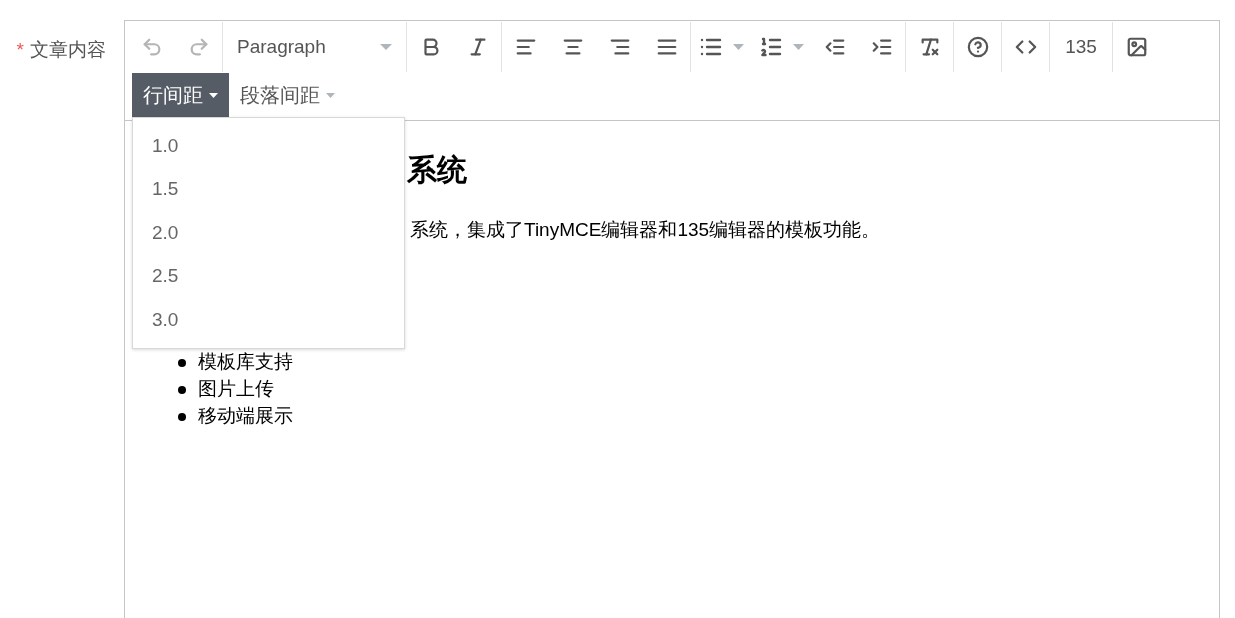 The height and width of the screenshot is (618, 1235). Describe the element at coordinates (437, 170) in the screenshot. I see `content-heading: 系统` at that location.